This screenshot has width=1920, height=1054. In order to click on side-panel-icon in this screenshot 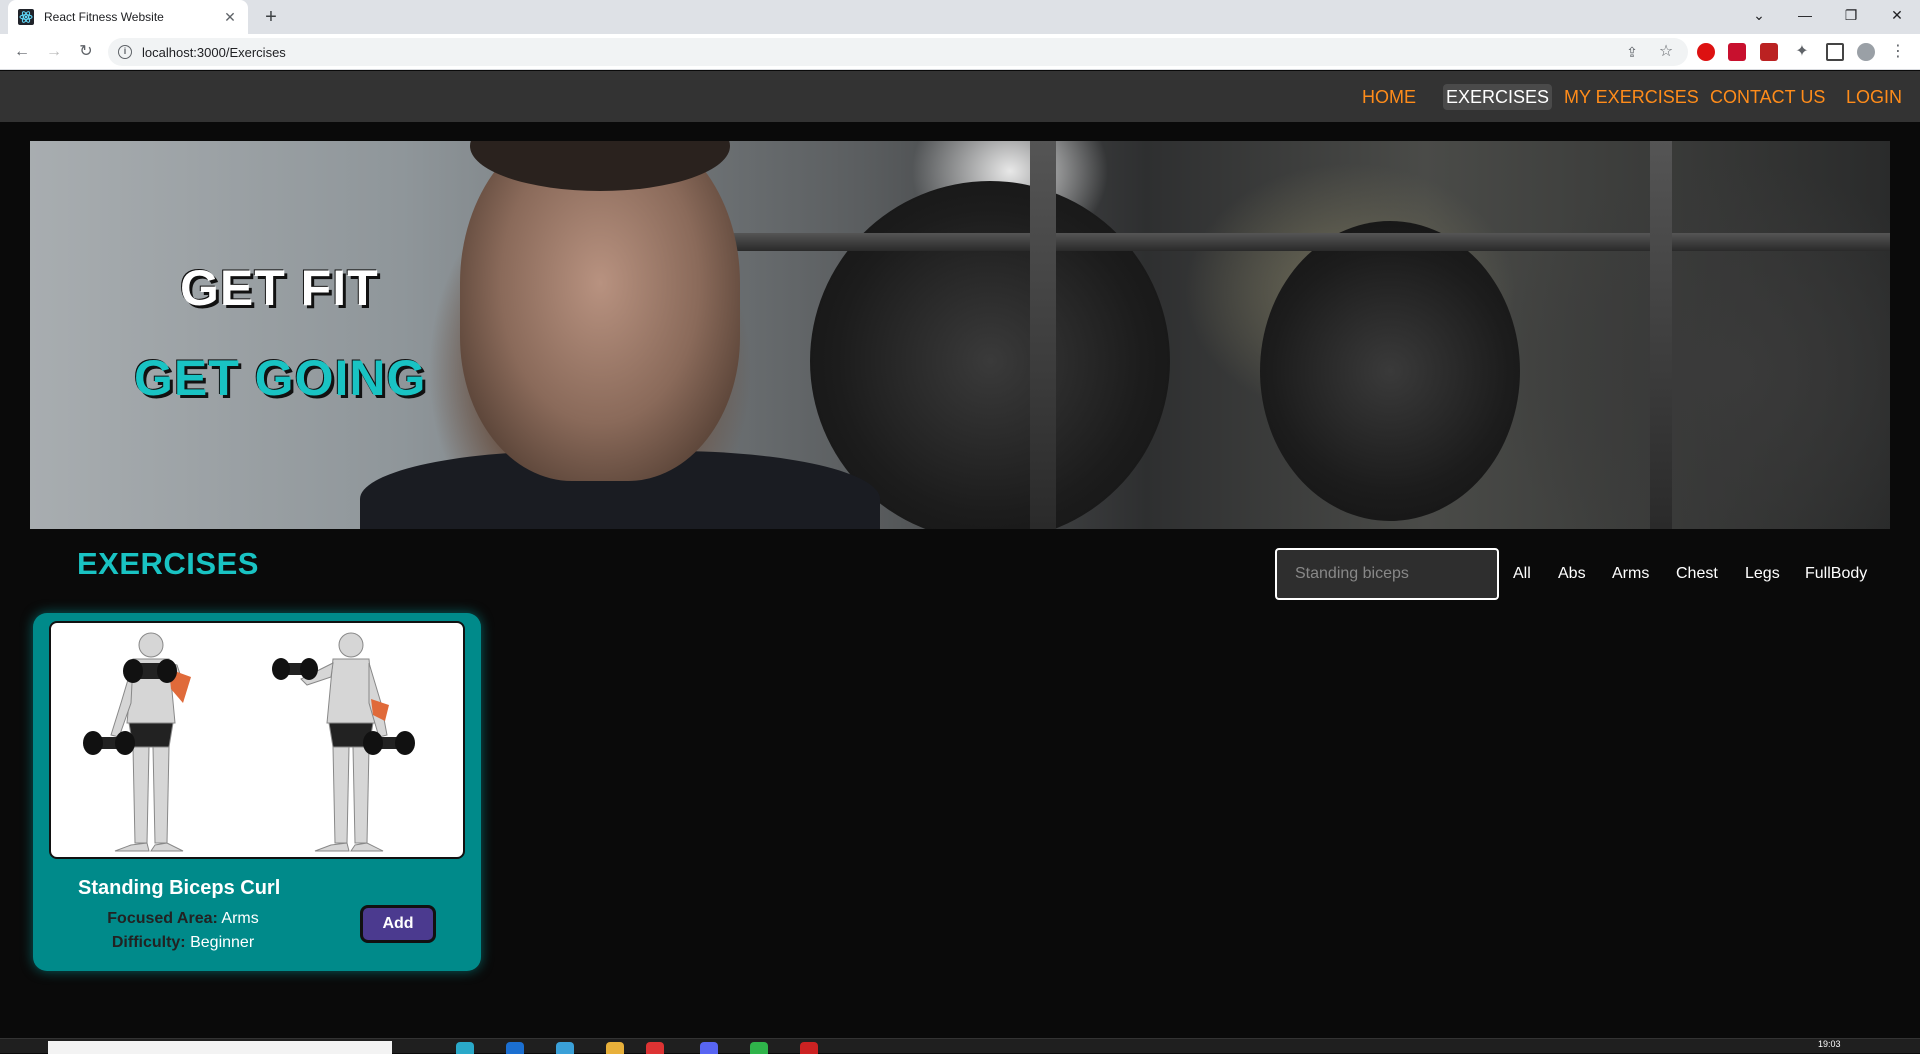, I will do `click(1835, 52)`.